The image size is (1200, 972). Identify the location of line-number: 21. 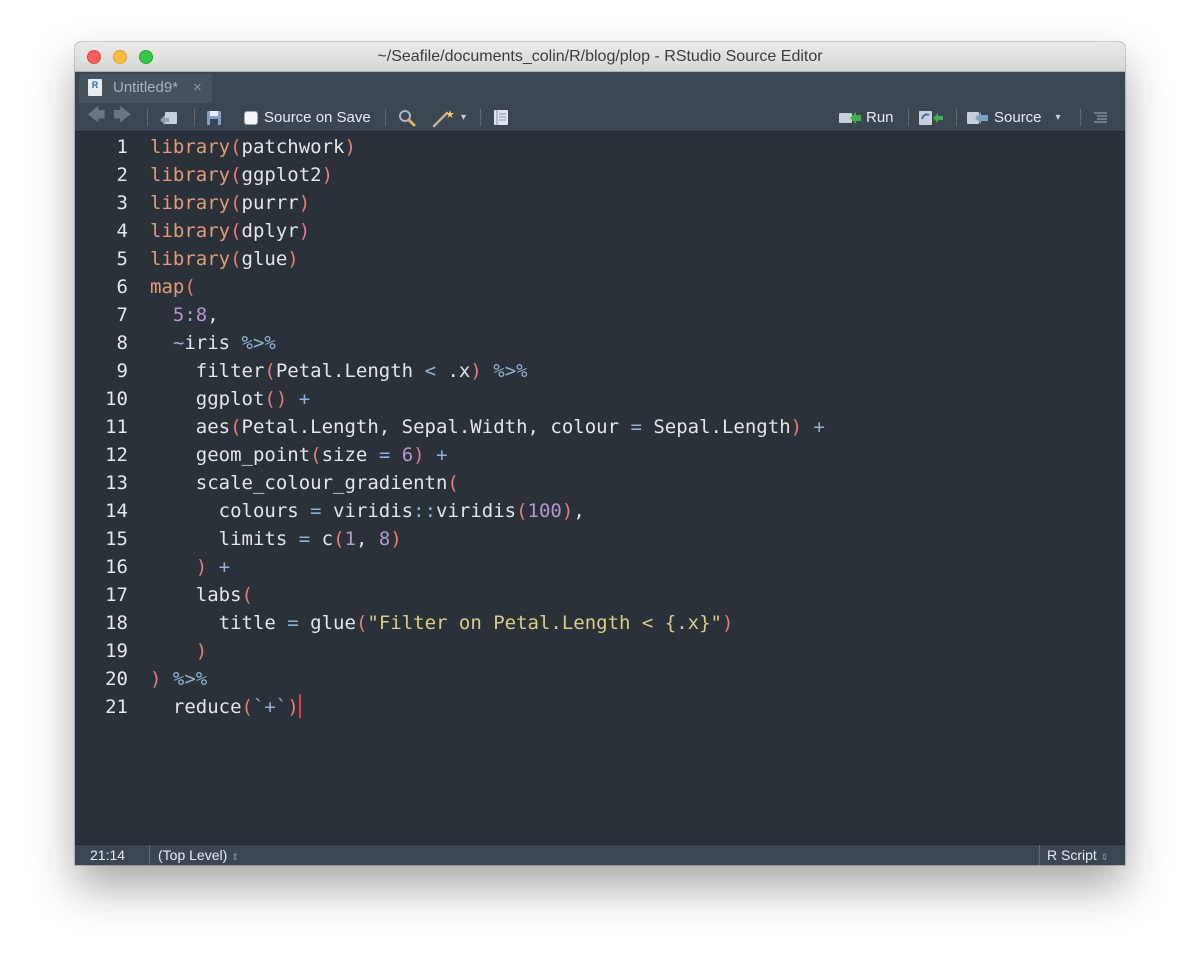
(116, 707).